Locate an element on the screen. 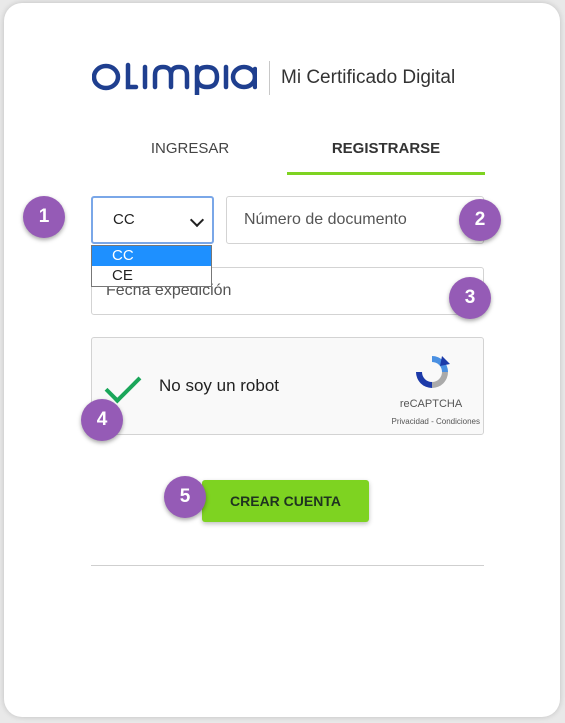  chevron-down-icon is located at coordinates (197, 220).